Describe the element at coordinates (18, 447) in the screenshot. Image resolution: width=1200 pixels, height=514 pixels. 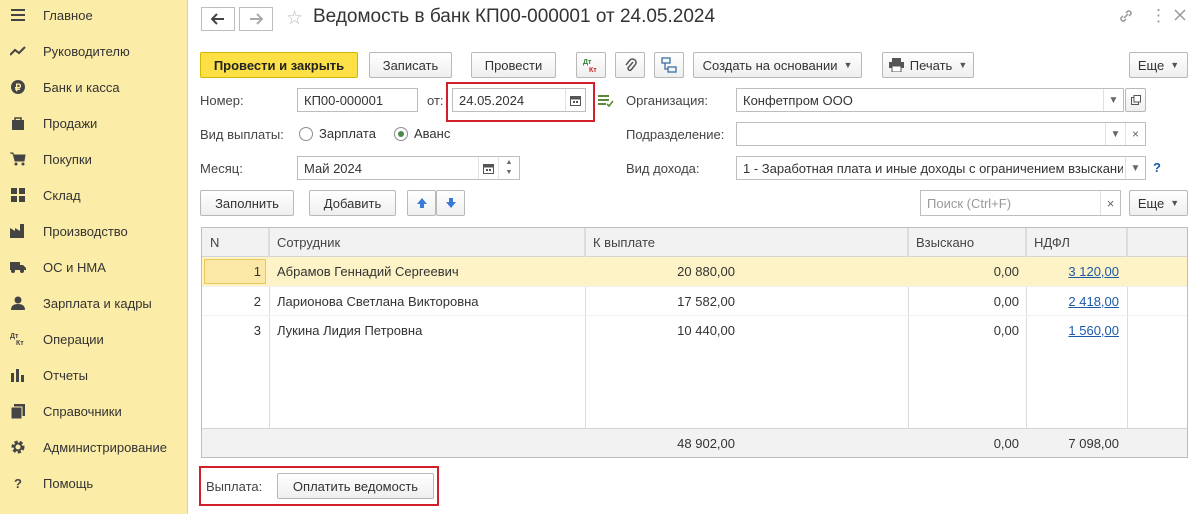
I see `gear-icon` at that location.